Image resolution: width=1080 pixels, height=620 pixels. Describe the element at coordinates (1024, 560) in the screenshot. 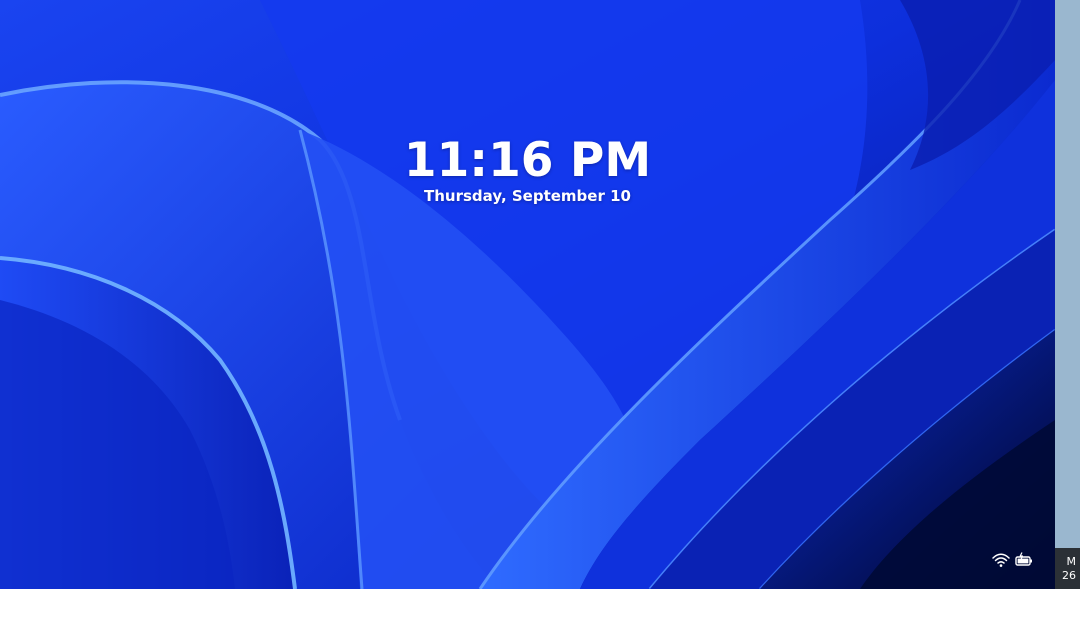

I see `battery-charging-icon` at that location.